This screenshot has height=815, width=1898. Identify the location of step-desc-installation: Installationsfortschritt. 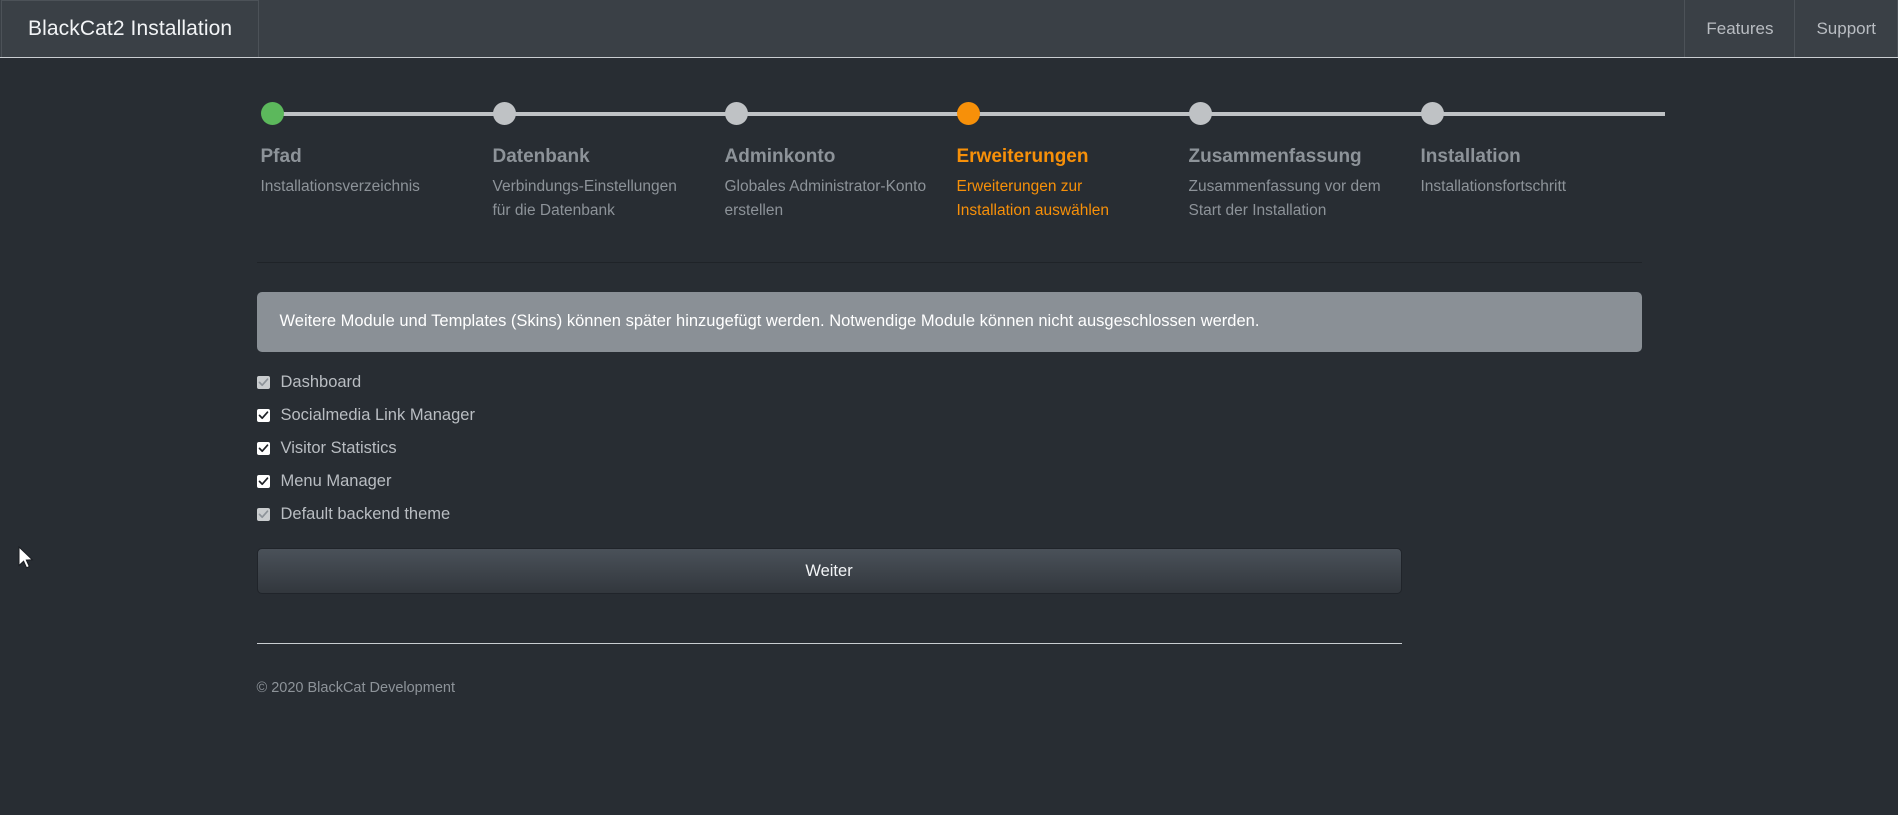
(1493, 187).